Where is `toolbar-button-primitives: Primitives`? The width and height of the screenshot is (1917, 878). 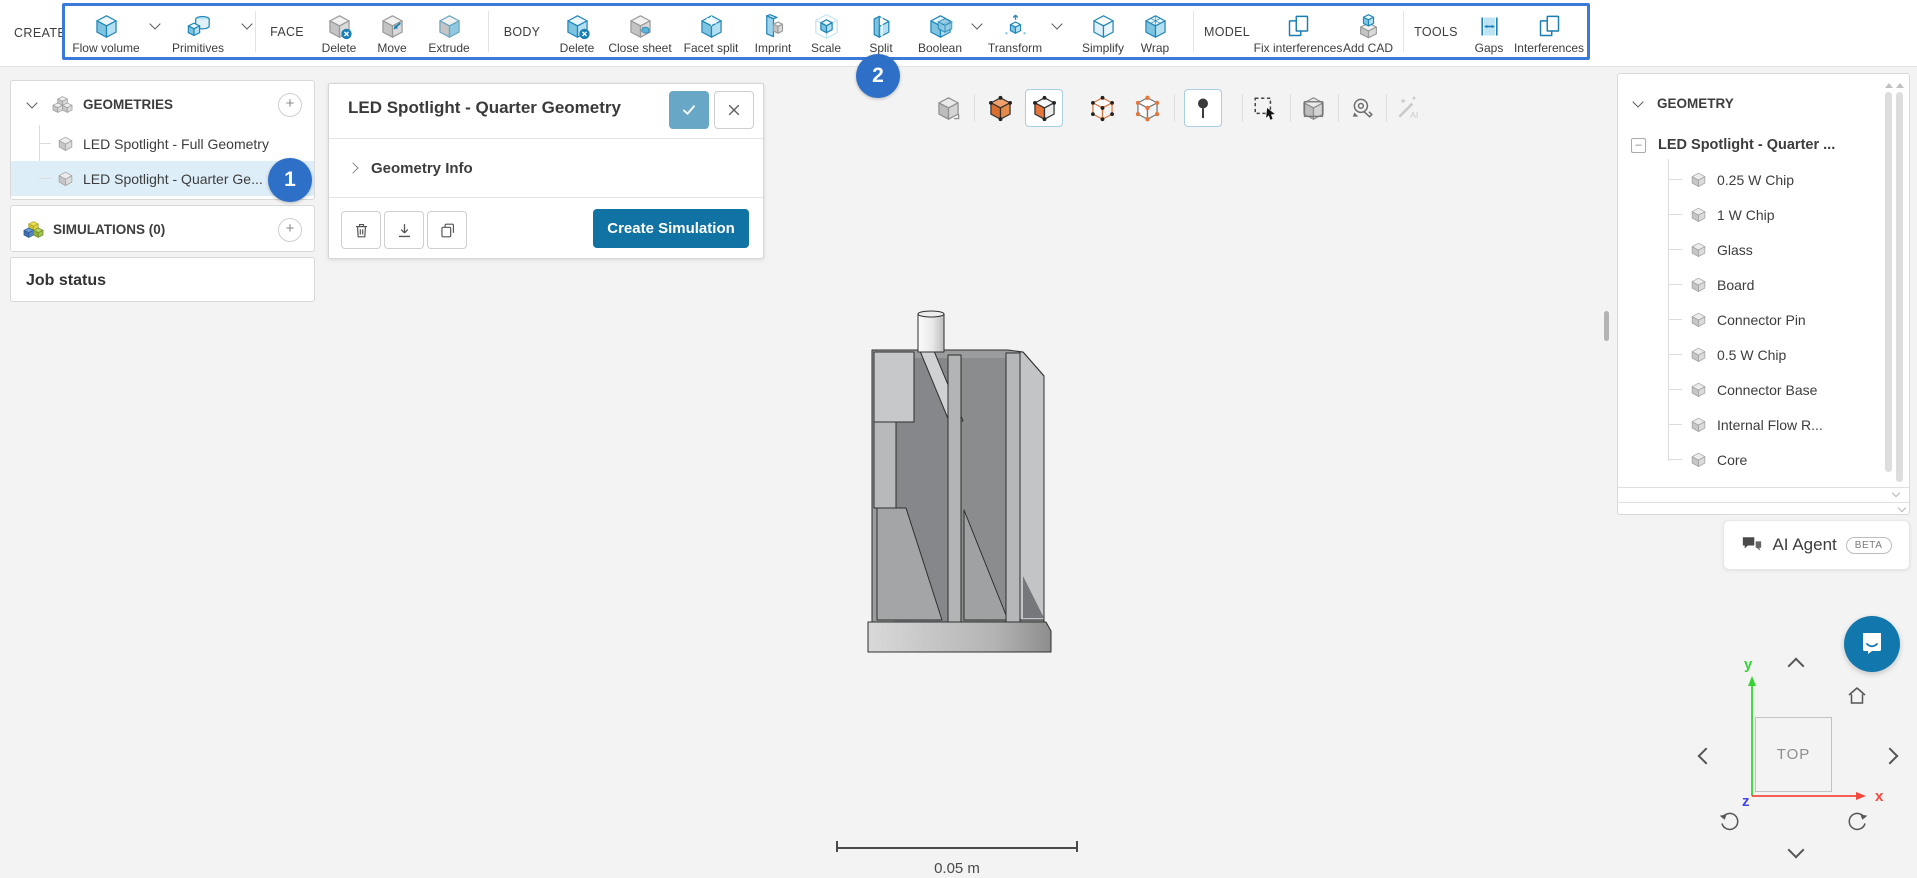
toolbar-button-primitives: Primitives is located at coordinates (198, 33).